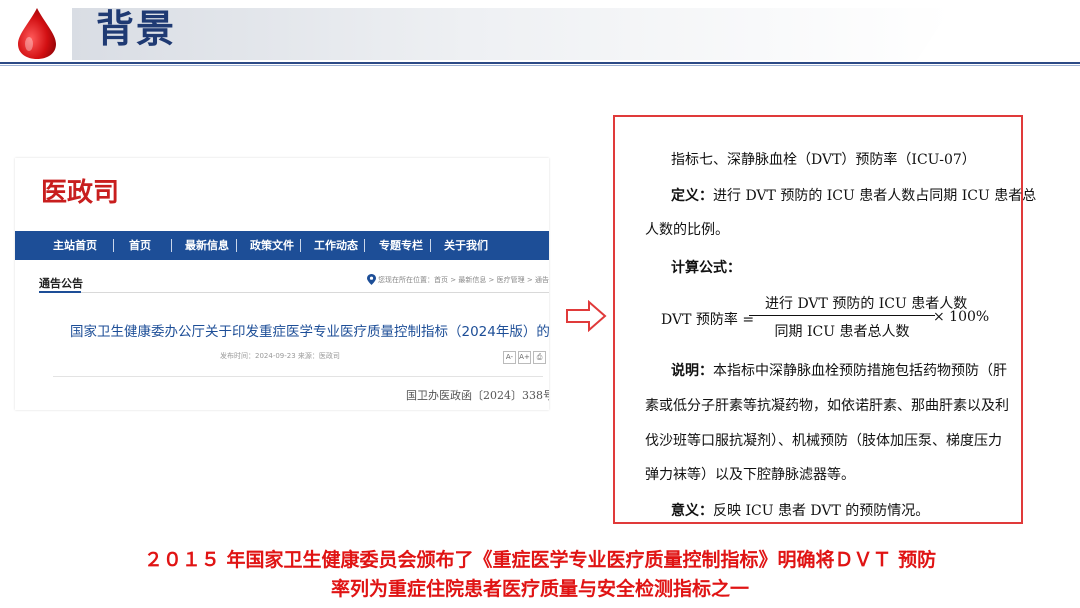  What do you see at coordinates (586, 316) in the screenshot?
I see `right-arrow-icon` at bounding box center [586, 316].